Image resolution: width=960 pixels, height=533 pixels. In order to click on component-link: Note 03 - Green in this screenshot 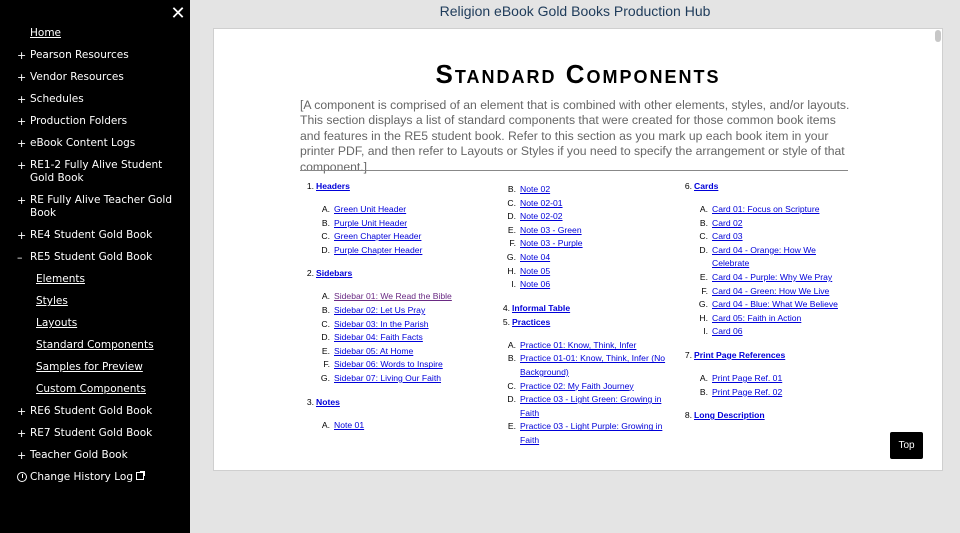, I will do `click(551, 230)`.